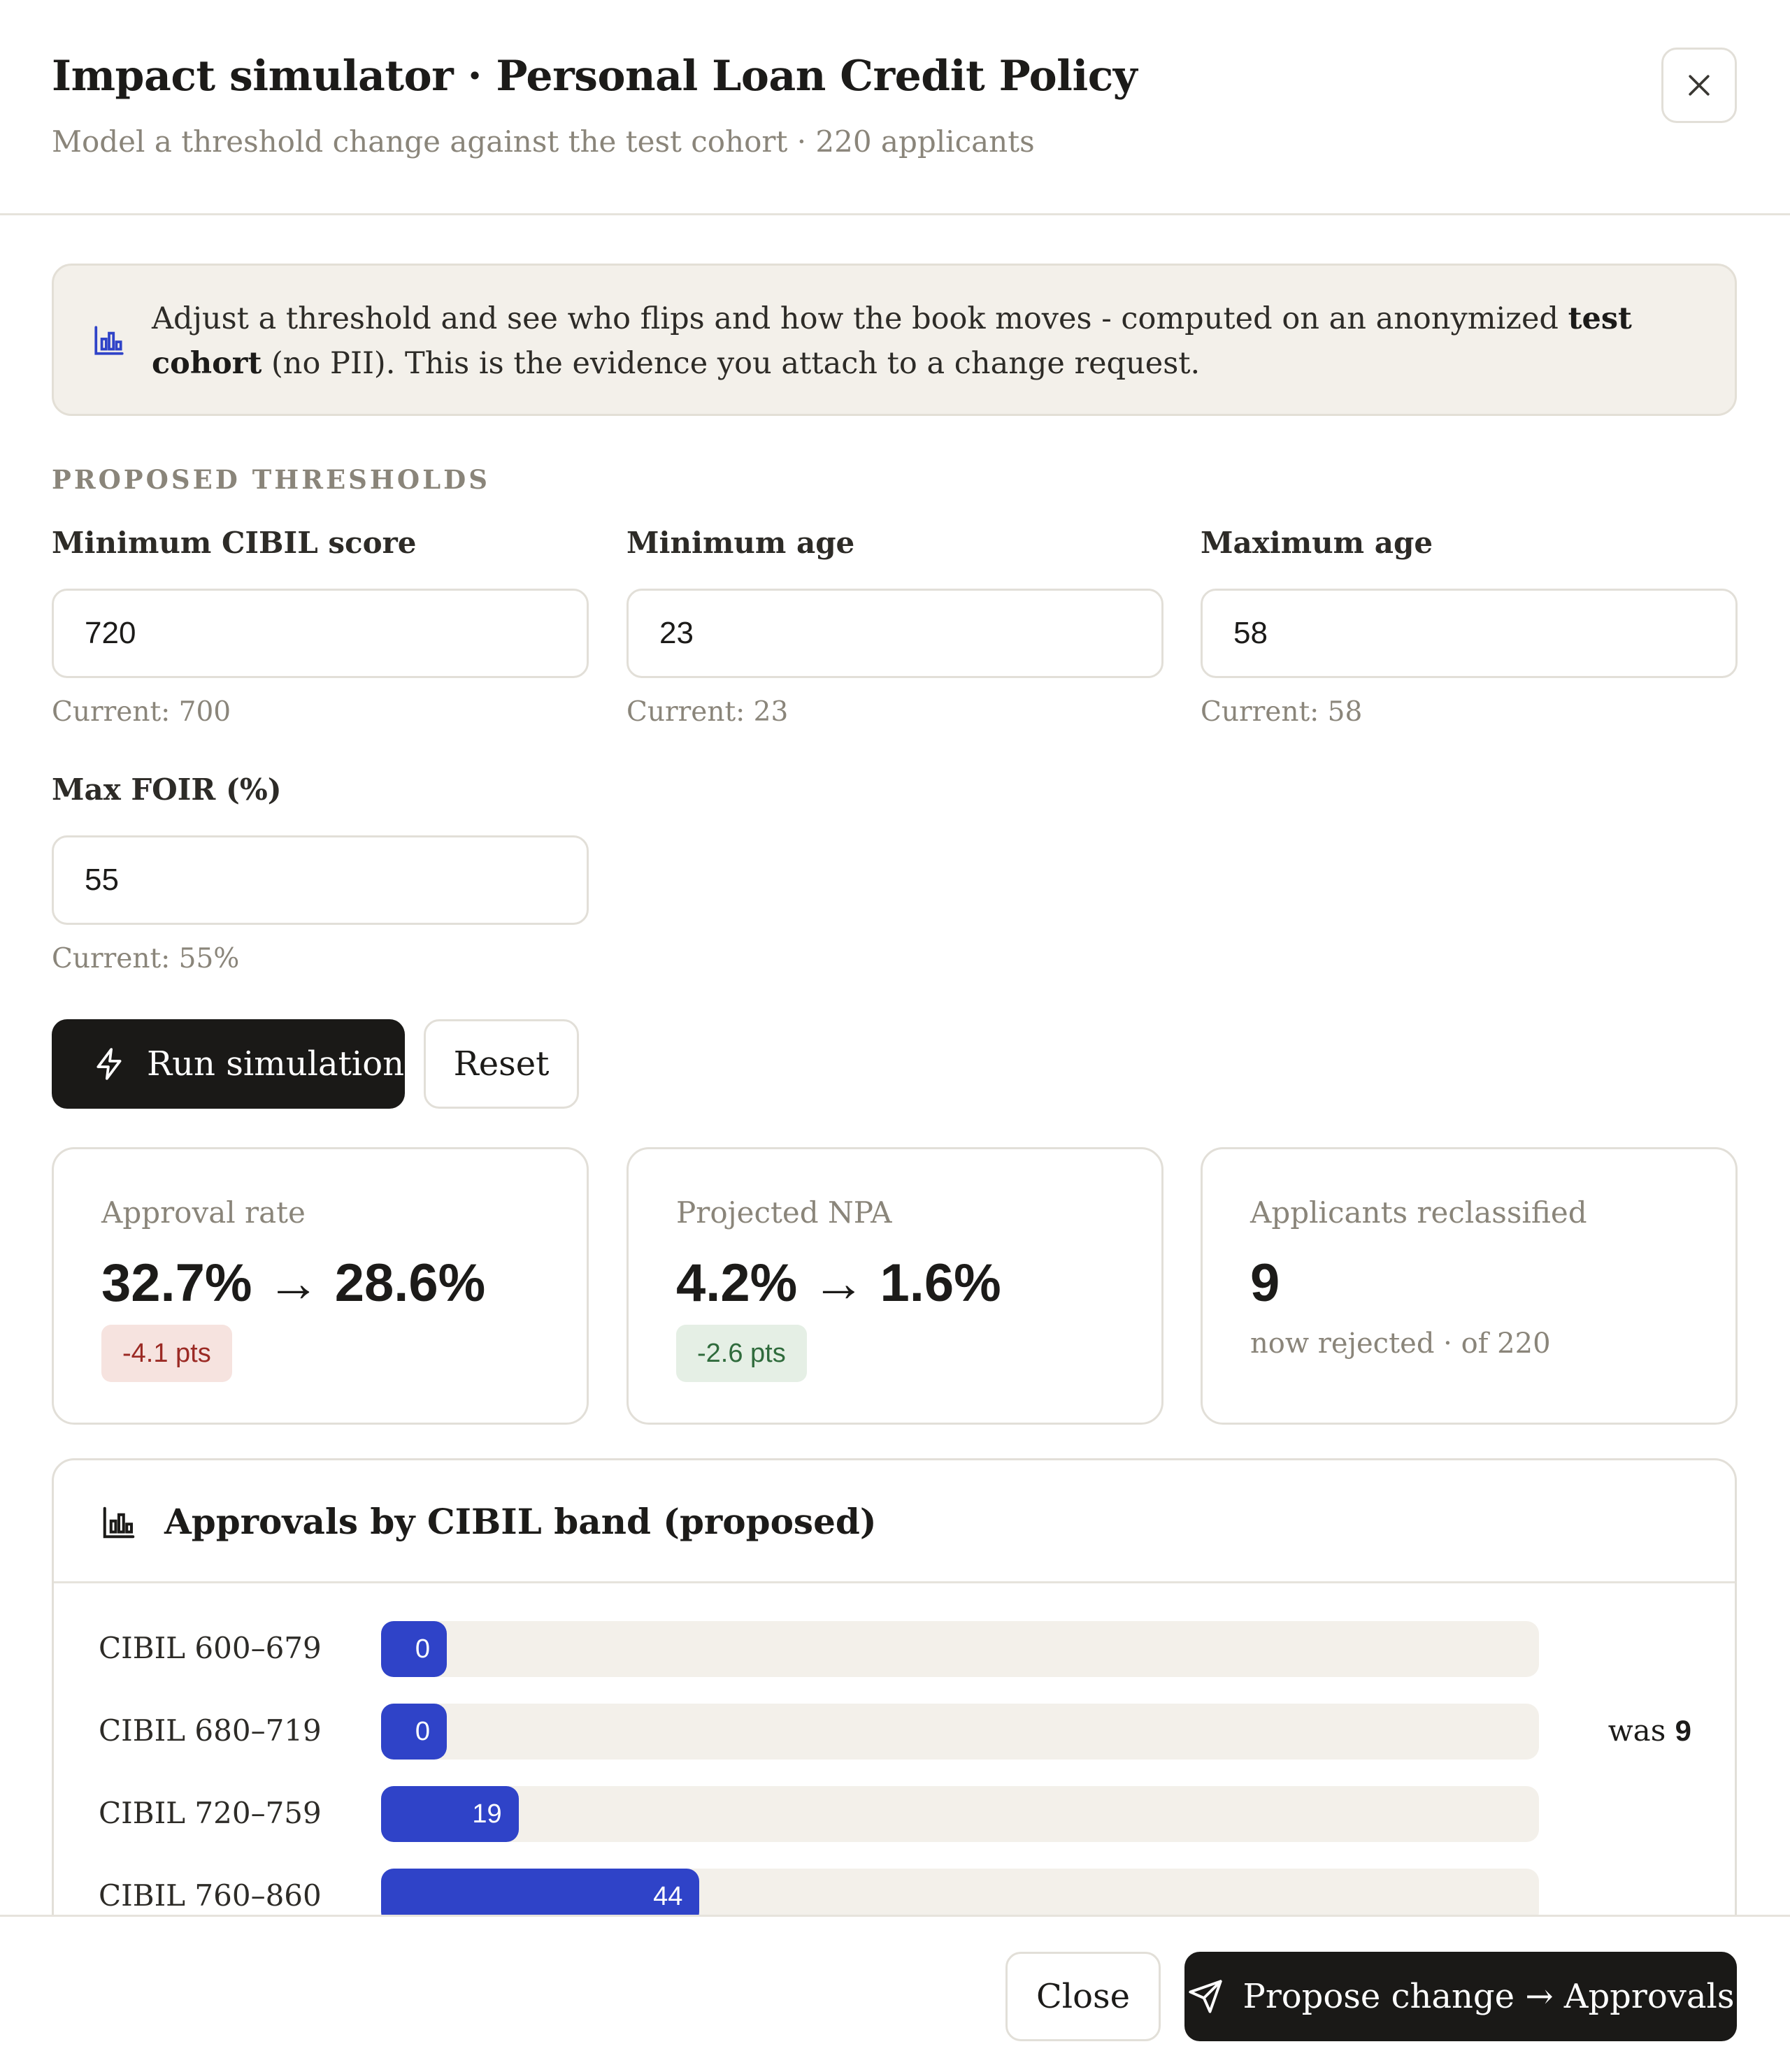 Image resolution: width=1790 pixels, height=2072 pixels. Describe the element at coordinates (210, 1895) in the screenshot. I see `band-label: CIBIL 760–860` at that location.